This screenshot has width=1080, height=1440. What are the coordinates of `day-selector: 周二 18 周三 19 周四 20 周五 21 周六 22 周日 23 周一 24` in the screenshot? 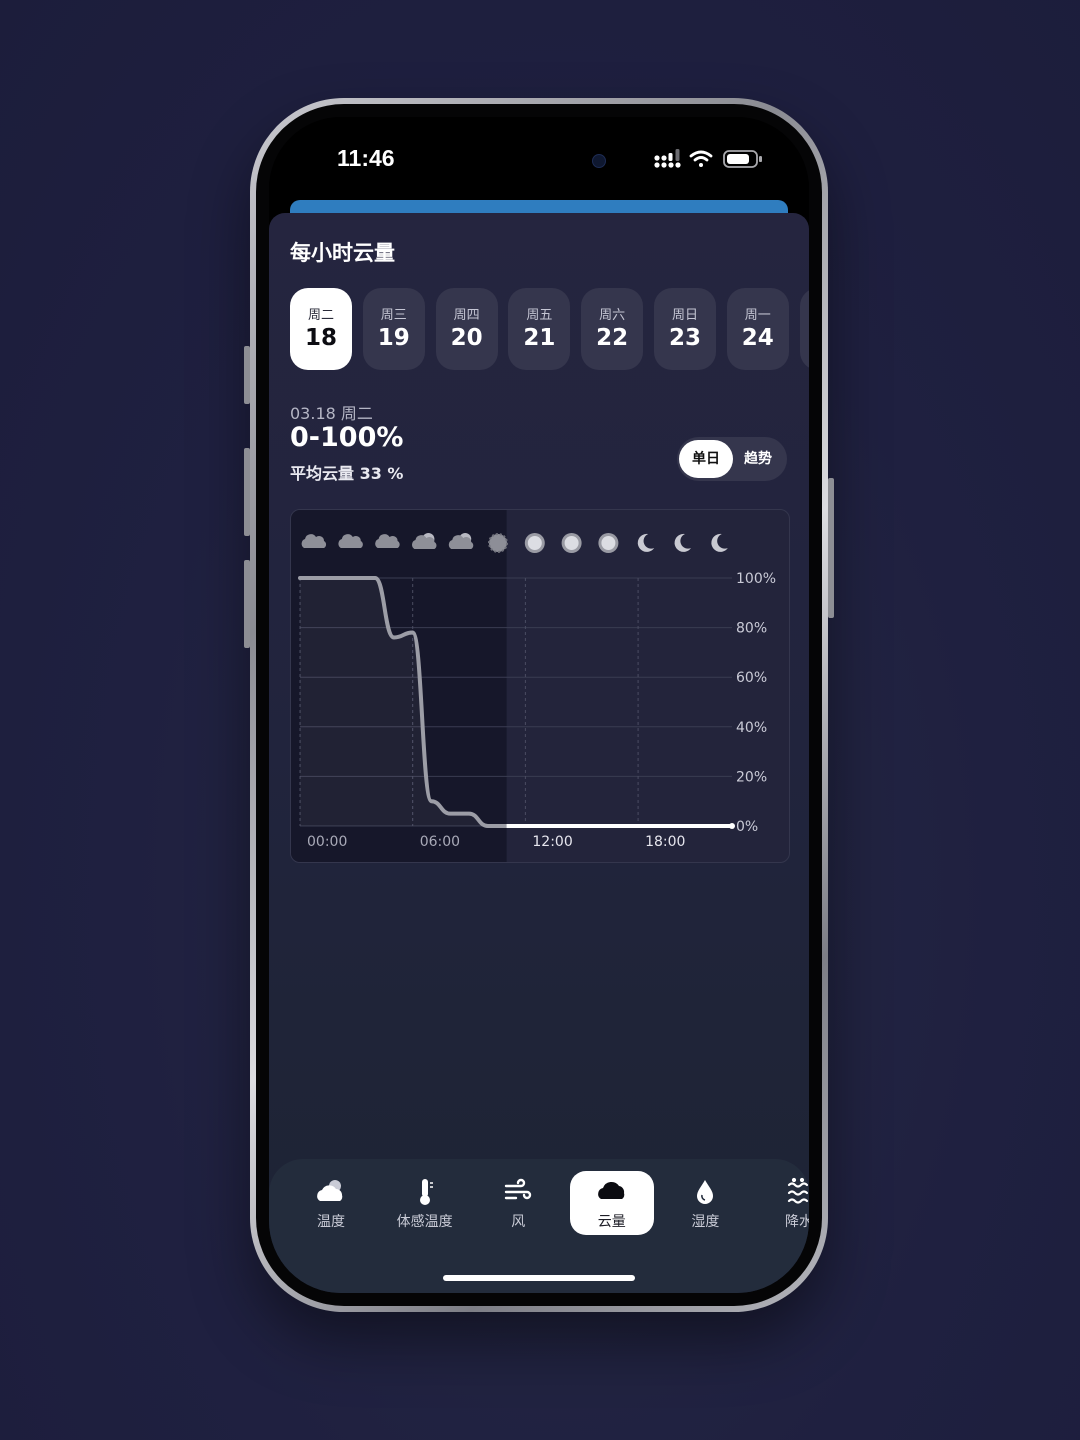 It's located at (549, 329).